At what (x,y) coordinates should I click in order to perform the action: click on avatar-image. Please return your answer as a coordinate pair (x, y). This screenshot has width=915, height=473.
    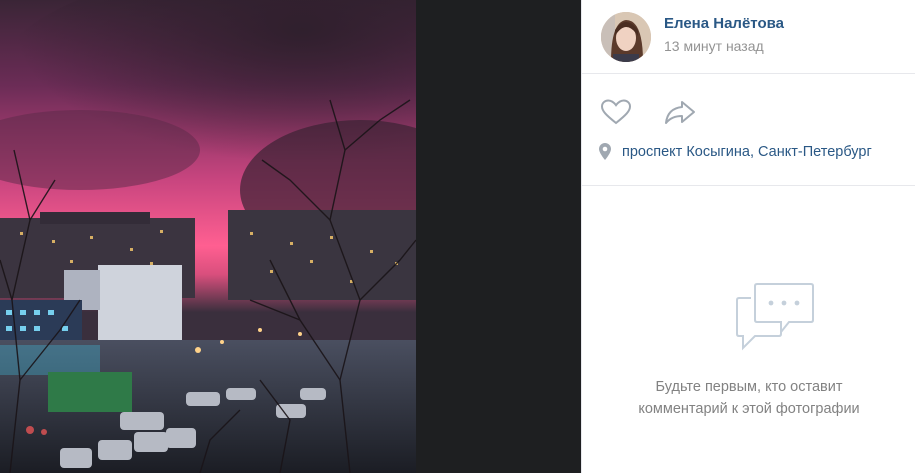
    Looking at the image, I should click on (626, 37).